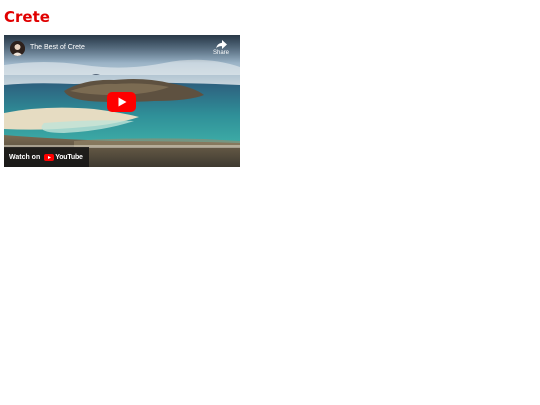 This screenshot has height=405, width=540. What do you see at coordinates (27, 17) in the screenshot?
I see `page-title: Crete` at bounding box center [27, 17].